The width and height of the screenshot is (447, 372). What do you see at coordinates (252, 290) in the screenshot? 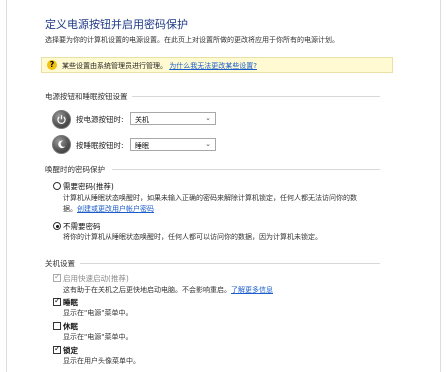
I see `learn-more-link: 了解更多信息` at bounding box center [252, 290].